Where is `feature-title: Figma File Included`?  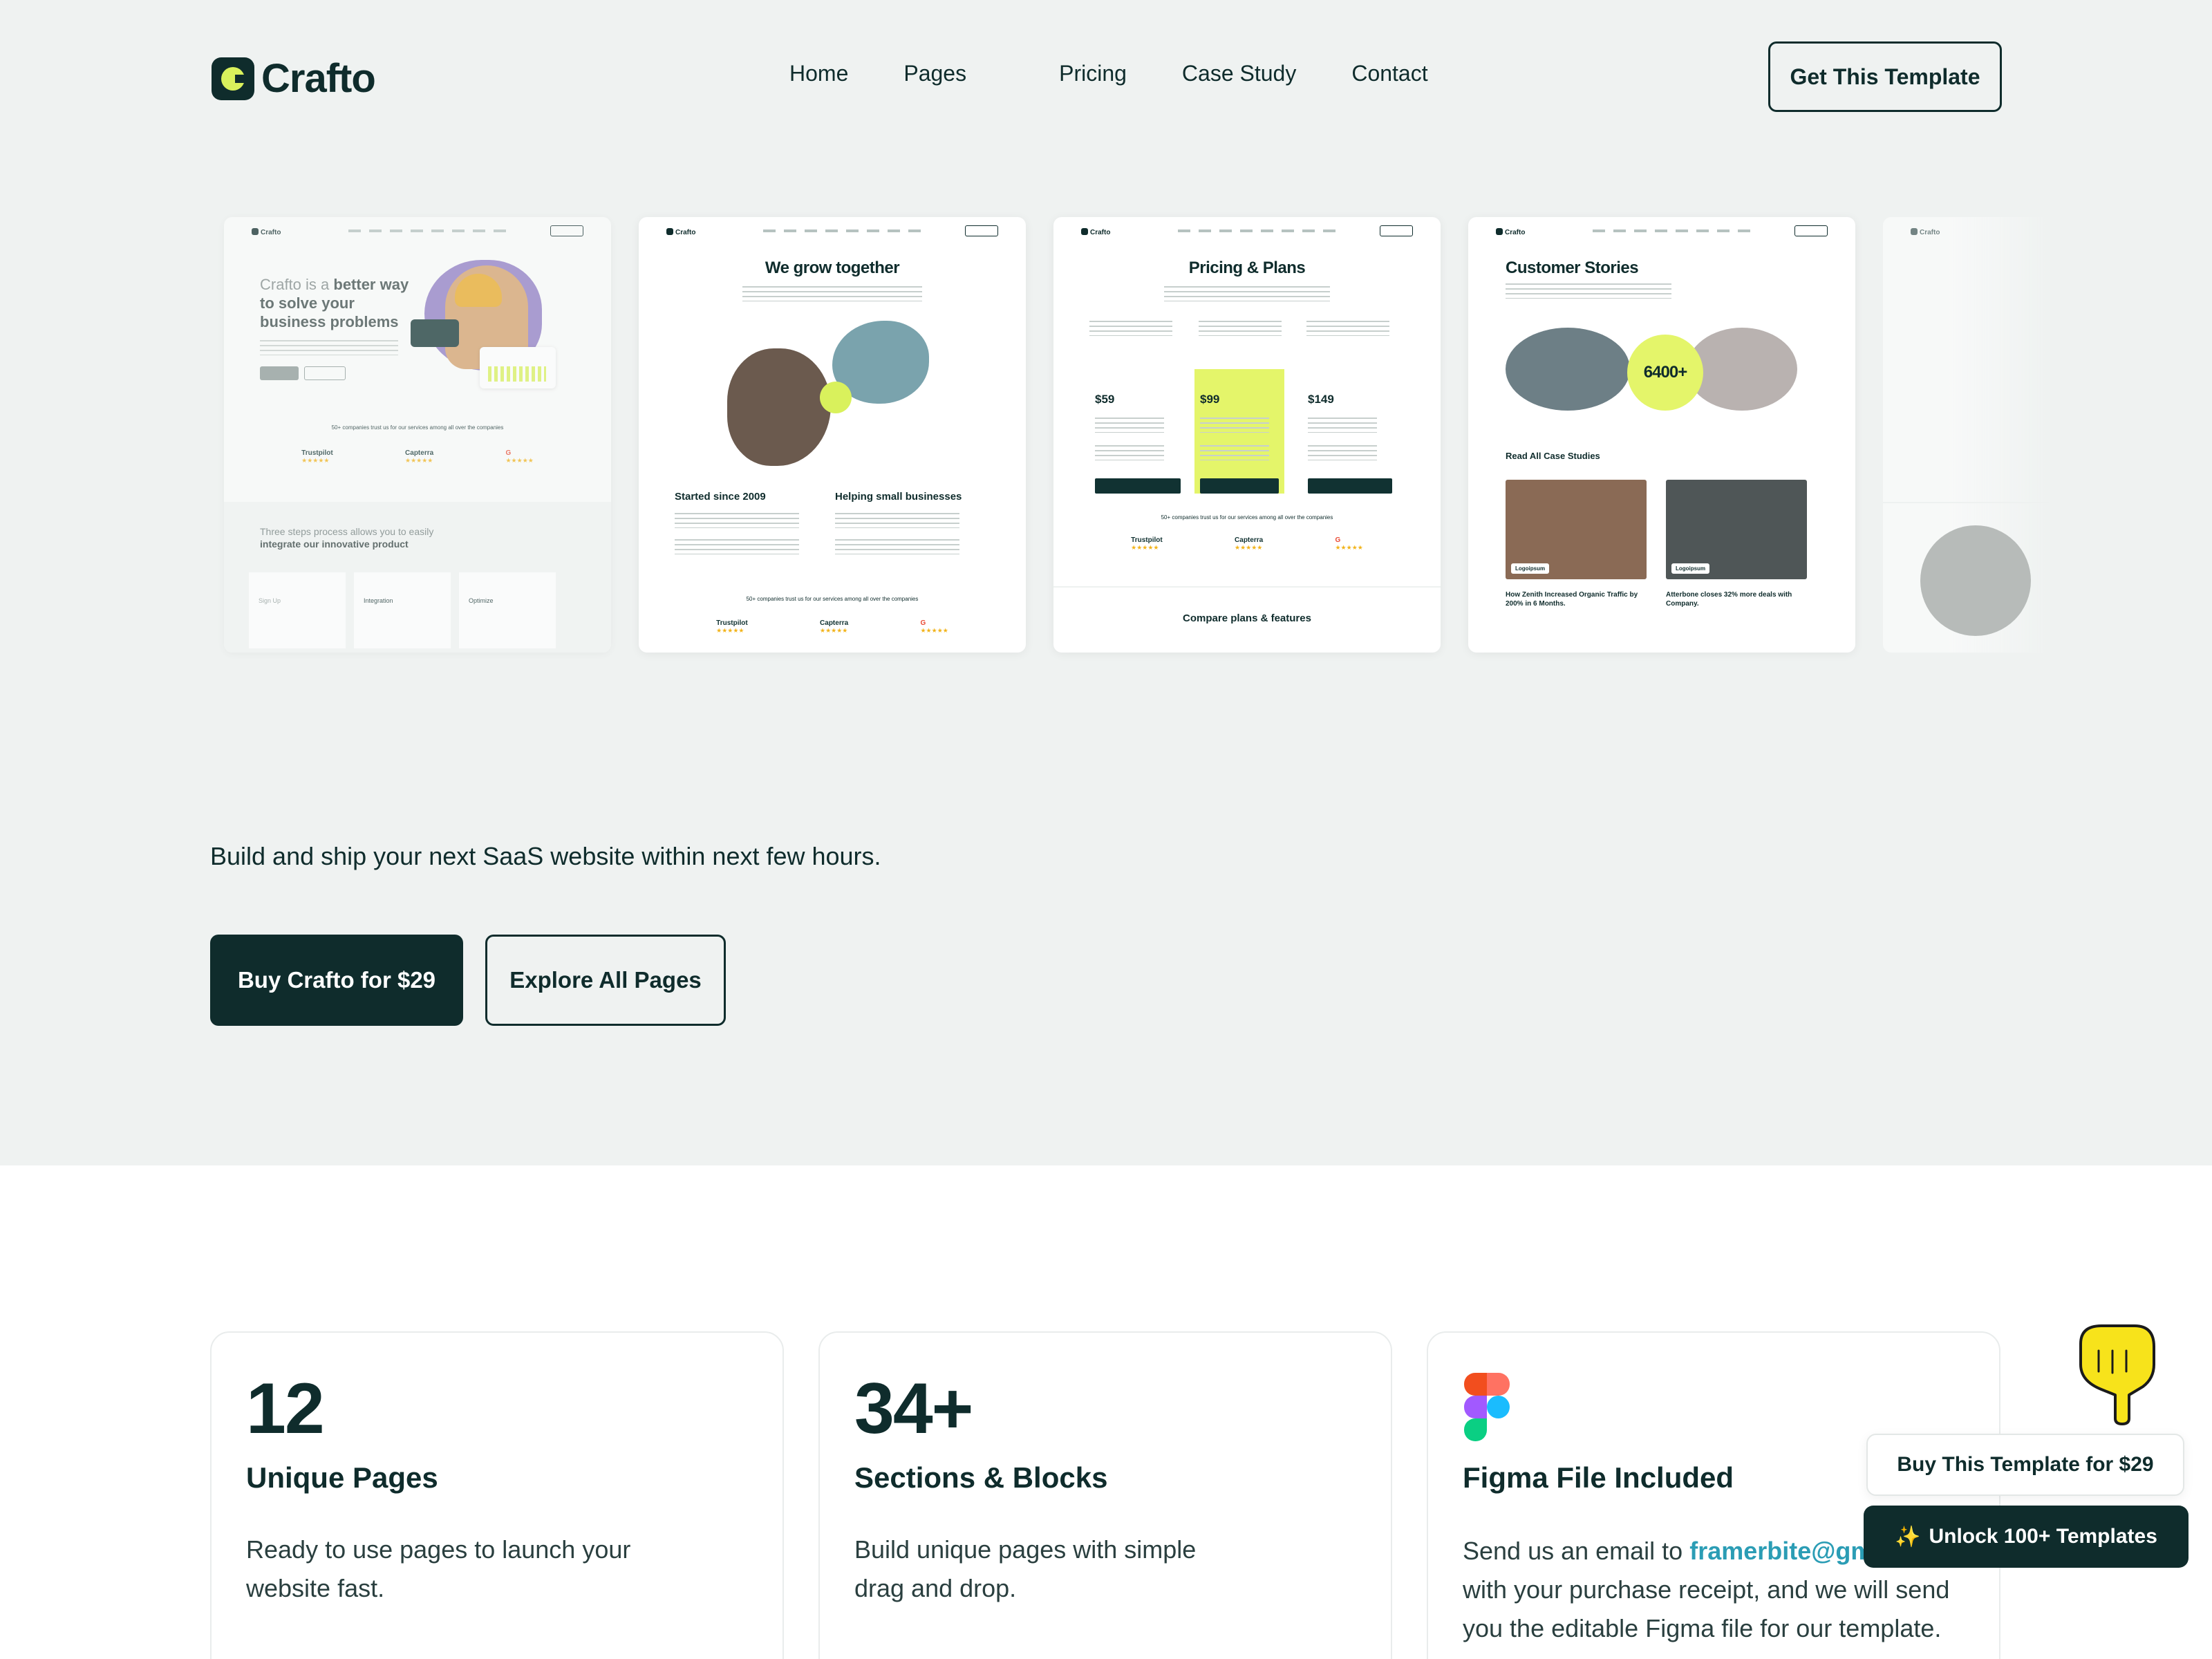
feature-title: Figma File Included is located at coordinates (1598, 1478).